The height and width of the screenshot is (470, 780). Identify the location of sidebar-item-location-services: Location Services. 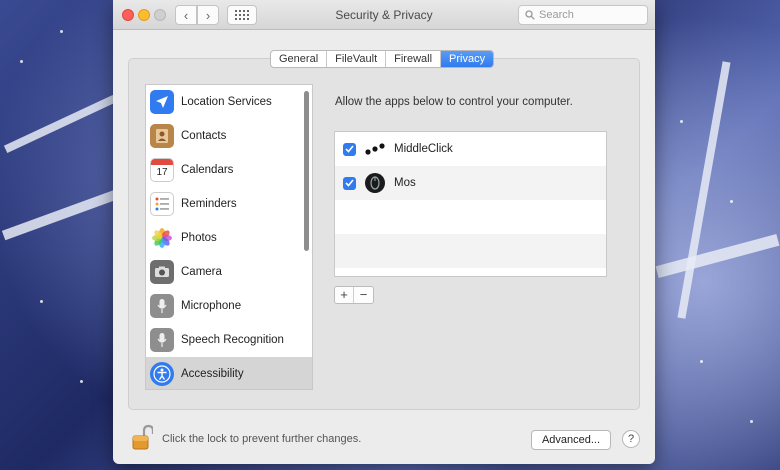
(229, 102).